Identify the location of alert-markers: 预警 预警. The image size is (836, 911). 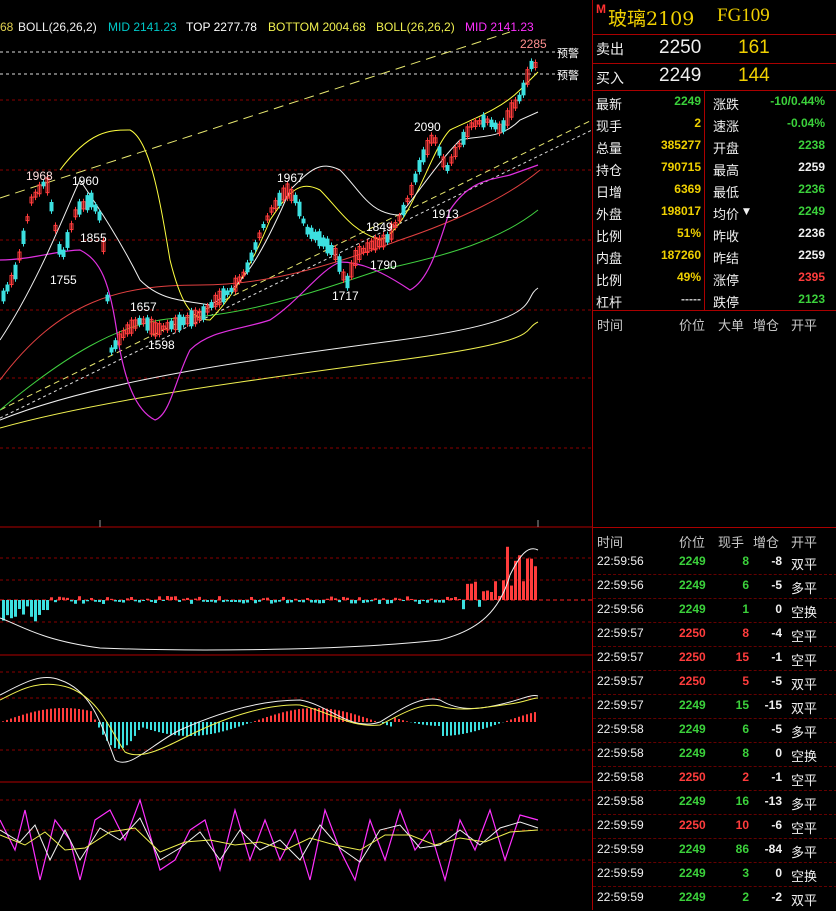
(568, 64).